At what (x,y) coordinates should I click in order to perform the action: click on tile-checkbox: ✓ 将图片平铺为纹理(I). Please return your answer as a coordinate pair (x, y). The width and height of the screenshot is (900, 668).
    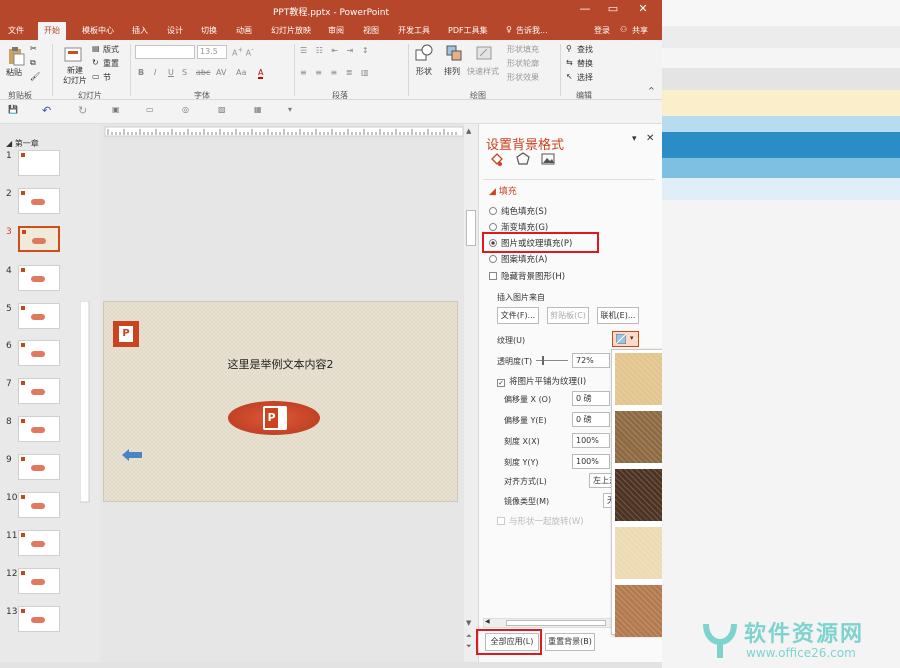
    Looking at the image, I should click on (541, 381).